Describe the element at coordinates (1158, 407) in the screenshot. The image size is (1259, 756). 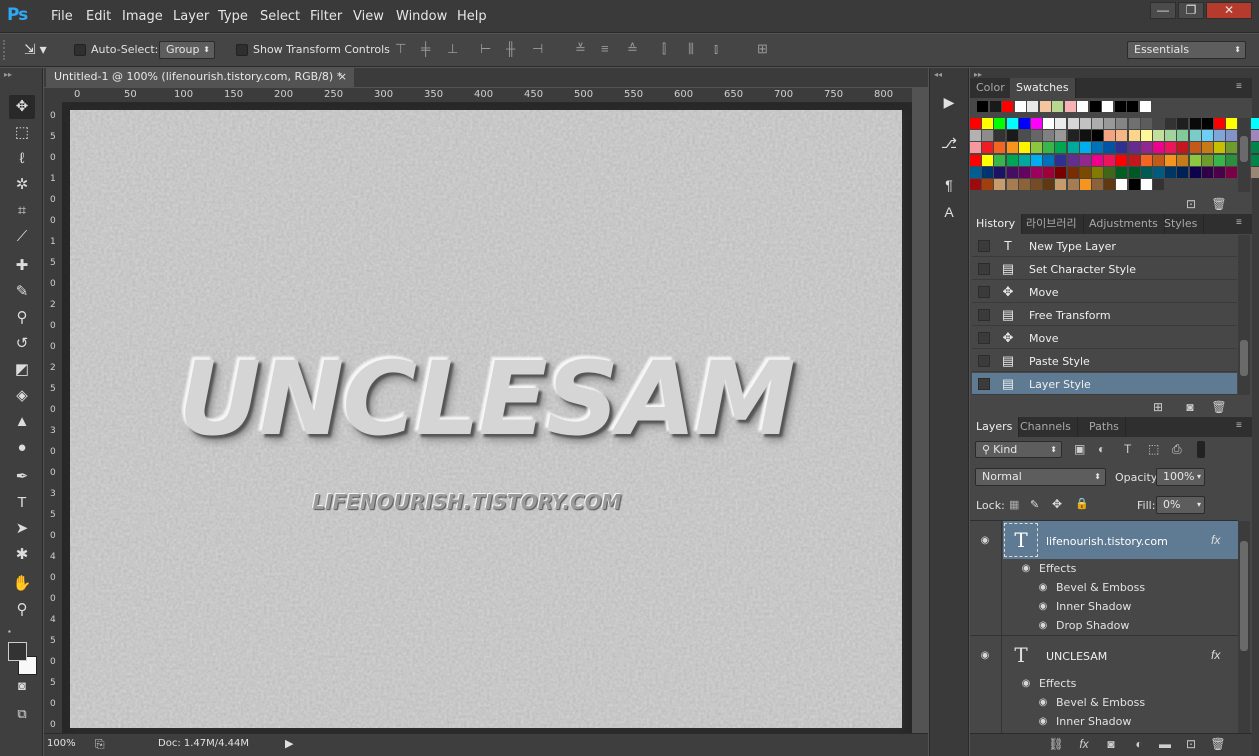
I see `new-document-from-state-icon: ⊞` at that location.